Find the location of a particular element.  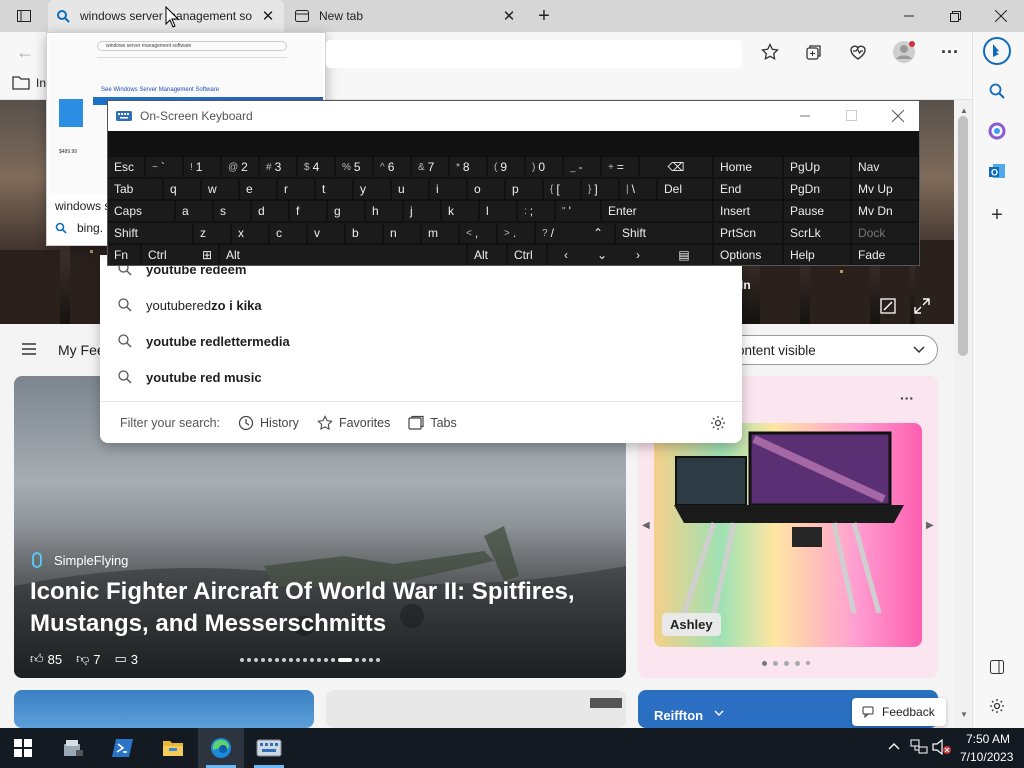

osk-key: r is located at coordinates (296, 189).